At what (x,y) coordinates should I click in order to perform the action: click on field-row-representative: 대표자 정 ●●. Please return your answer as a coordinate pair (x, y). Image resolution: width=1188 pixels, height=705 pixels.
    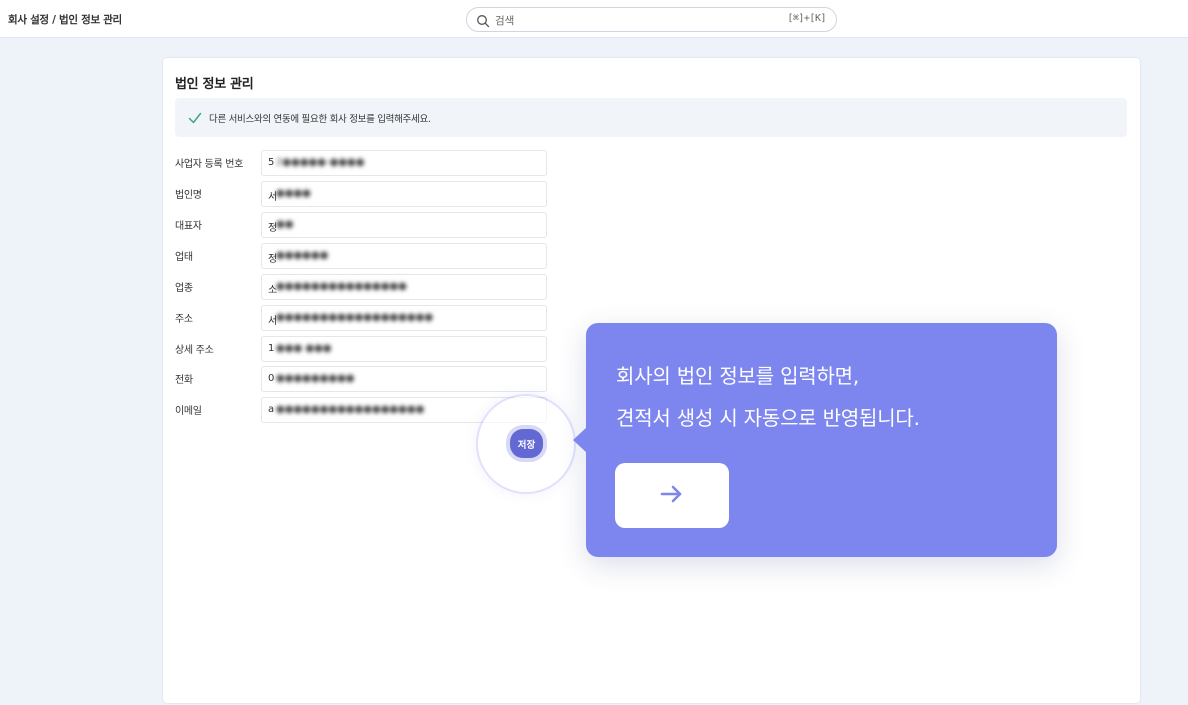
    Looking at the image, I should click on (361, 225).